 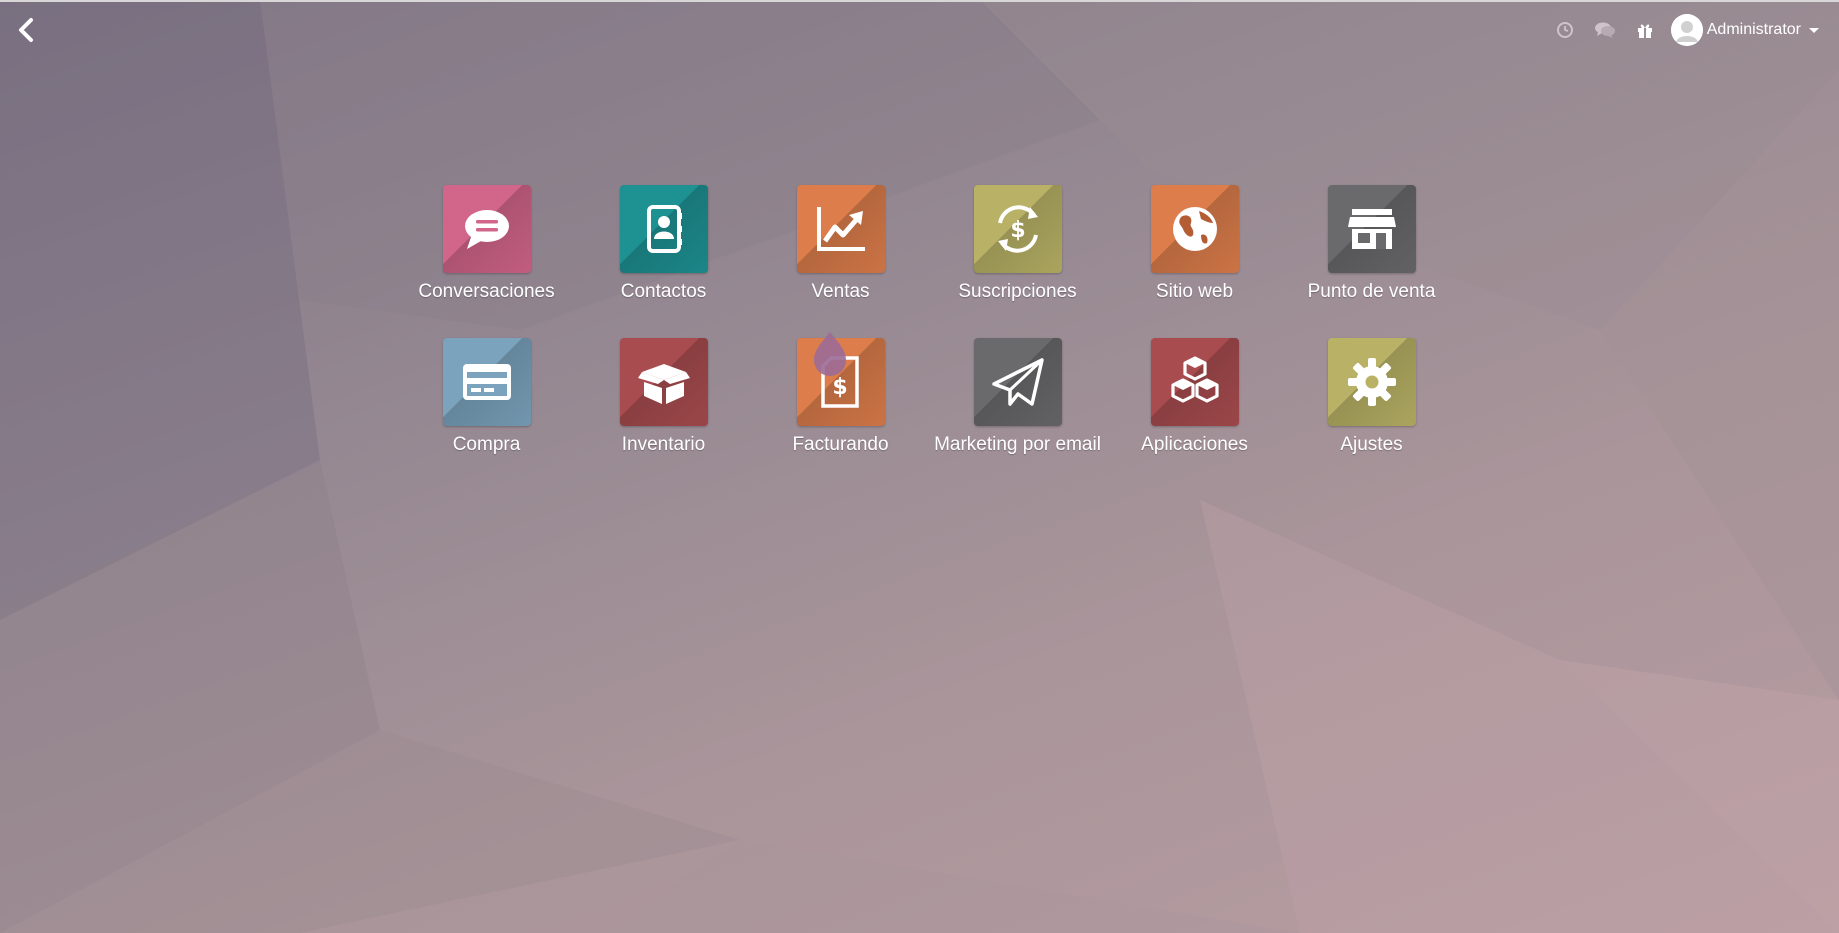 I want to click on back-button, so click(x=26, y=30).